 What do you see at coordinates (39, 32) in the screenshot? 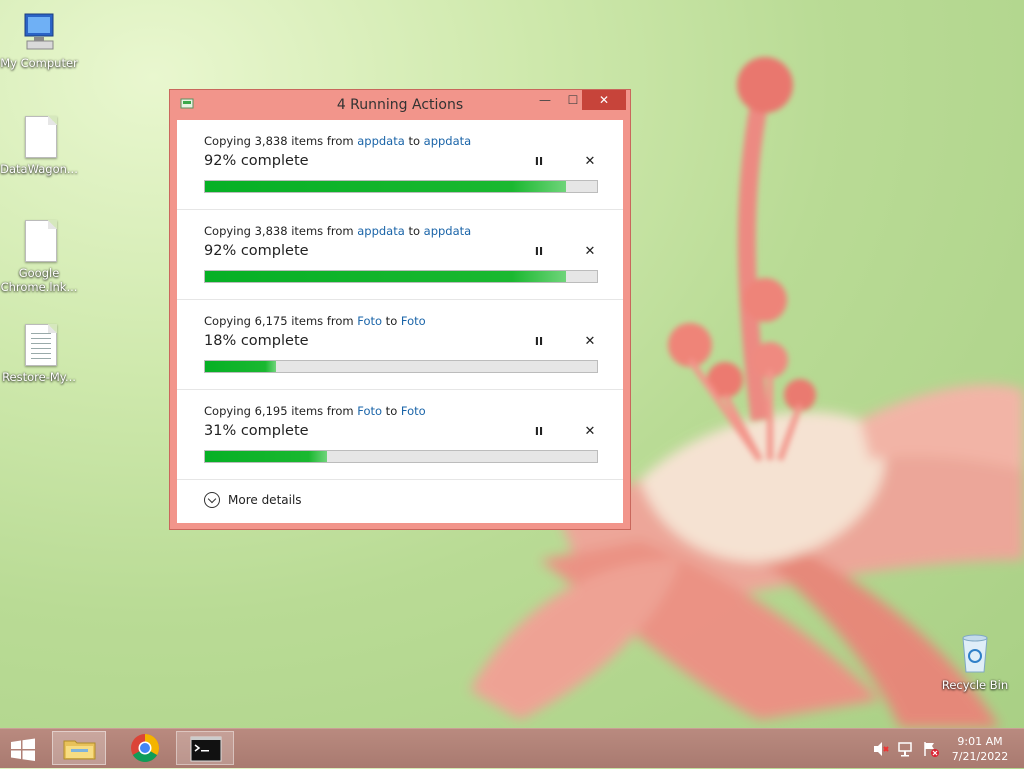
I see `computer-icon` at bounding box center [39, 32].